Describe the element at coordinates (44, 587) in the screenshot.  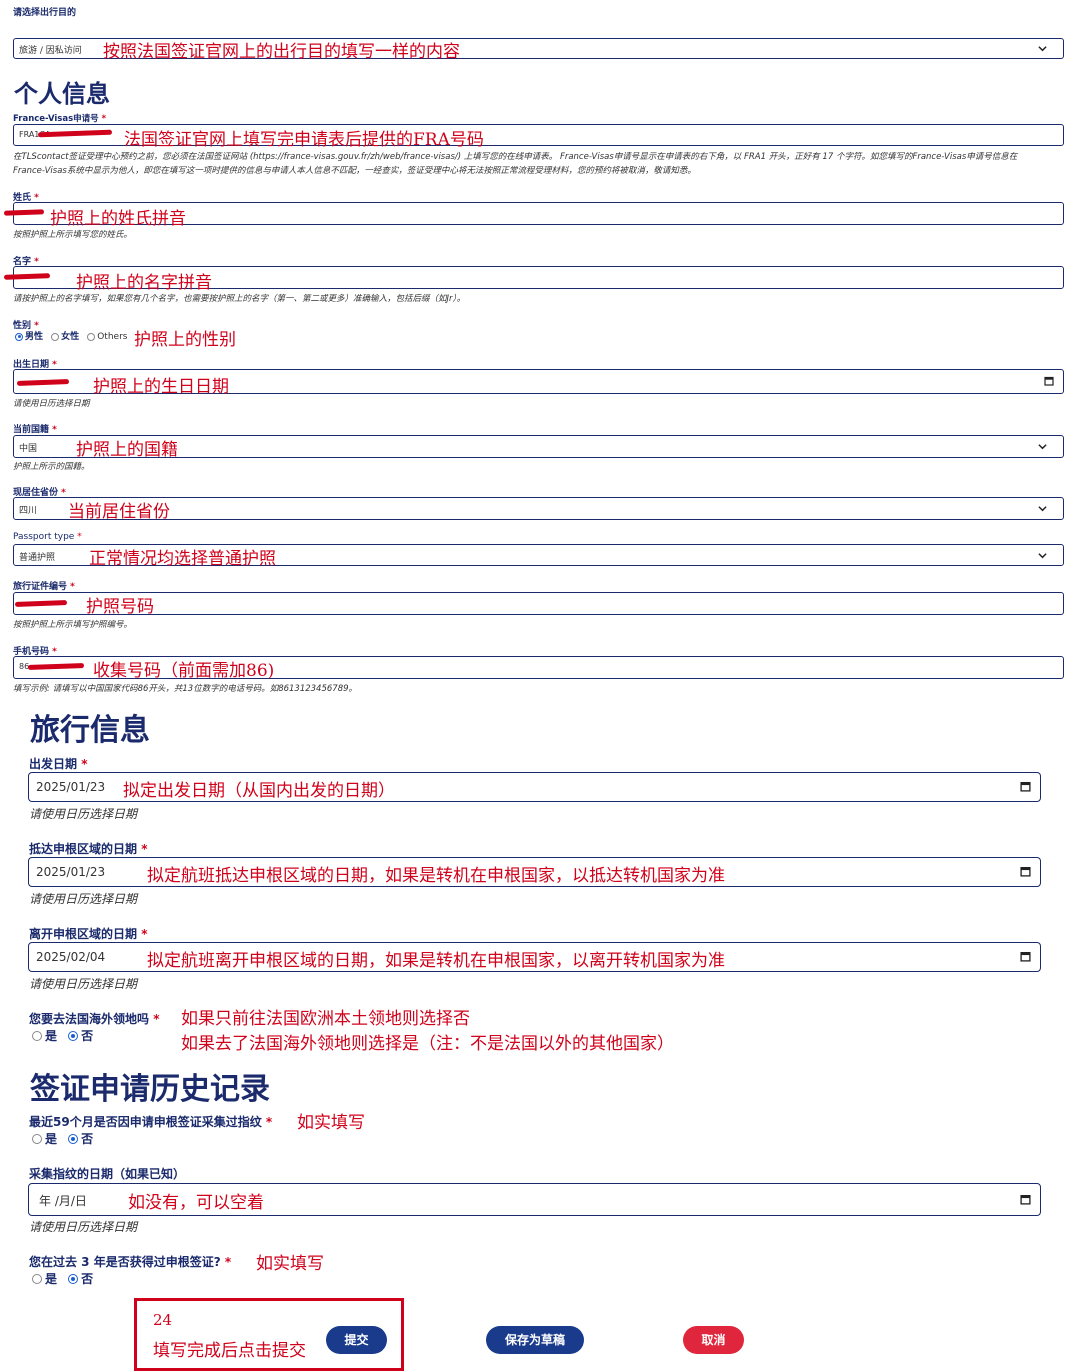
I see `passport-number-label: 旅行证件编号 *` at that location.